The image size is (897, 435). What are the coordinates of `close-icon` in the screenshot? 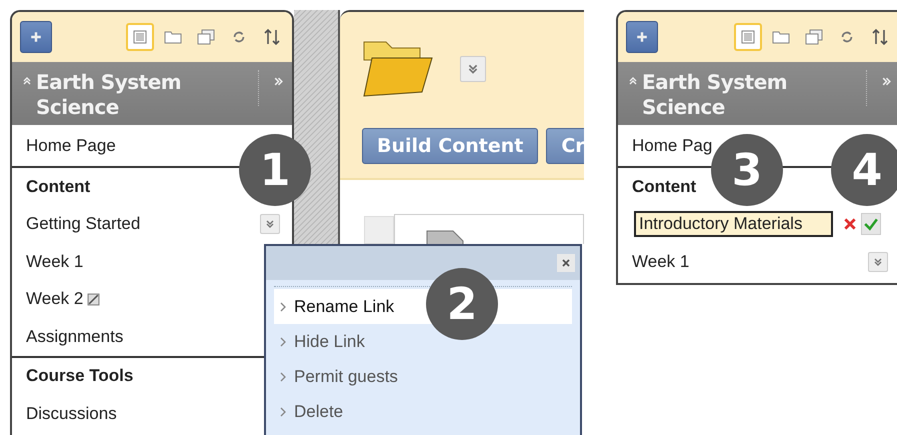 It's located at (566, 263).